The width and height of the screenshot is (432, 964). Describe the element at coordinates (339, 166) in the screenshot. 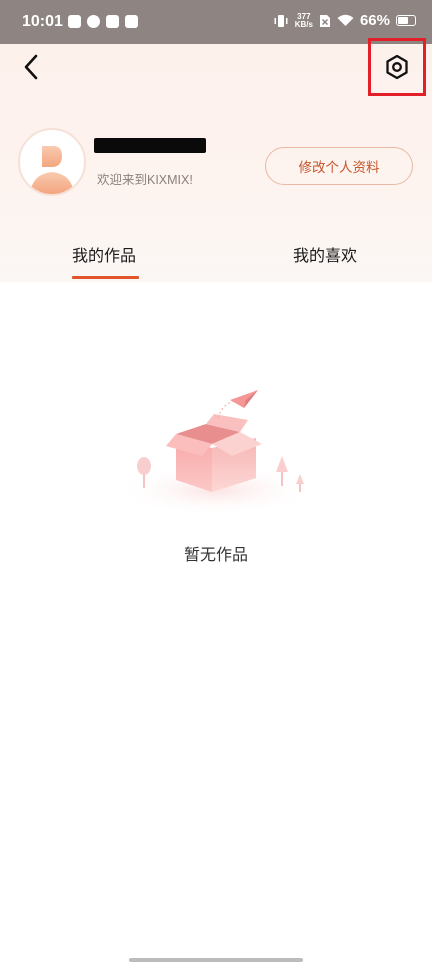

I see `edit-profile-button: 修改个人资料` at that location.